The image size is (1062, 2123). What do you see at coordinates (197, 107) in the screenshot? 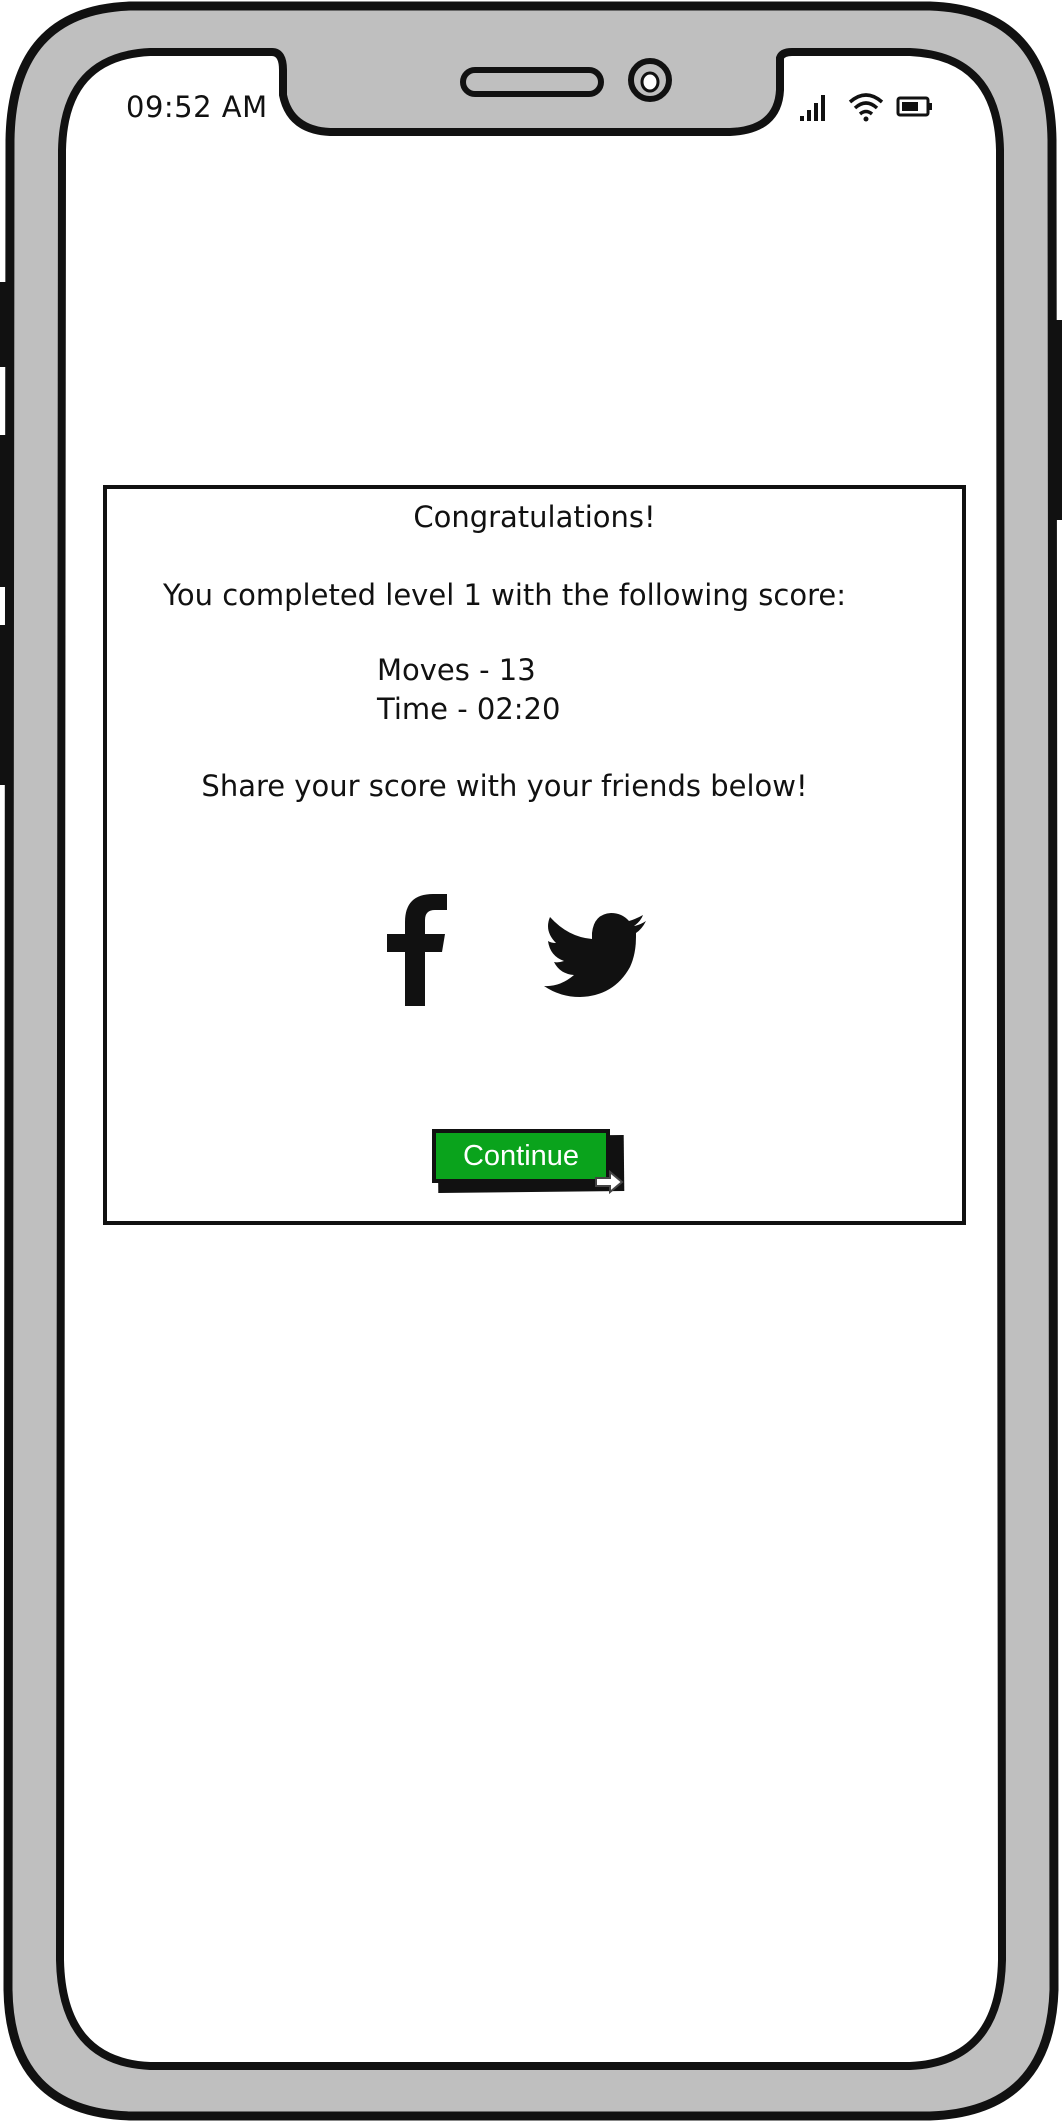
I see `status-time: 09:52 AM` at bounding box center [197, 107].